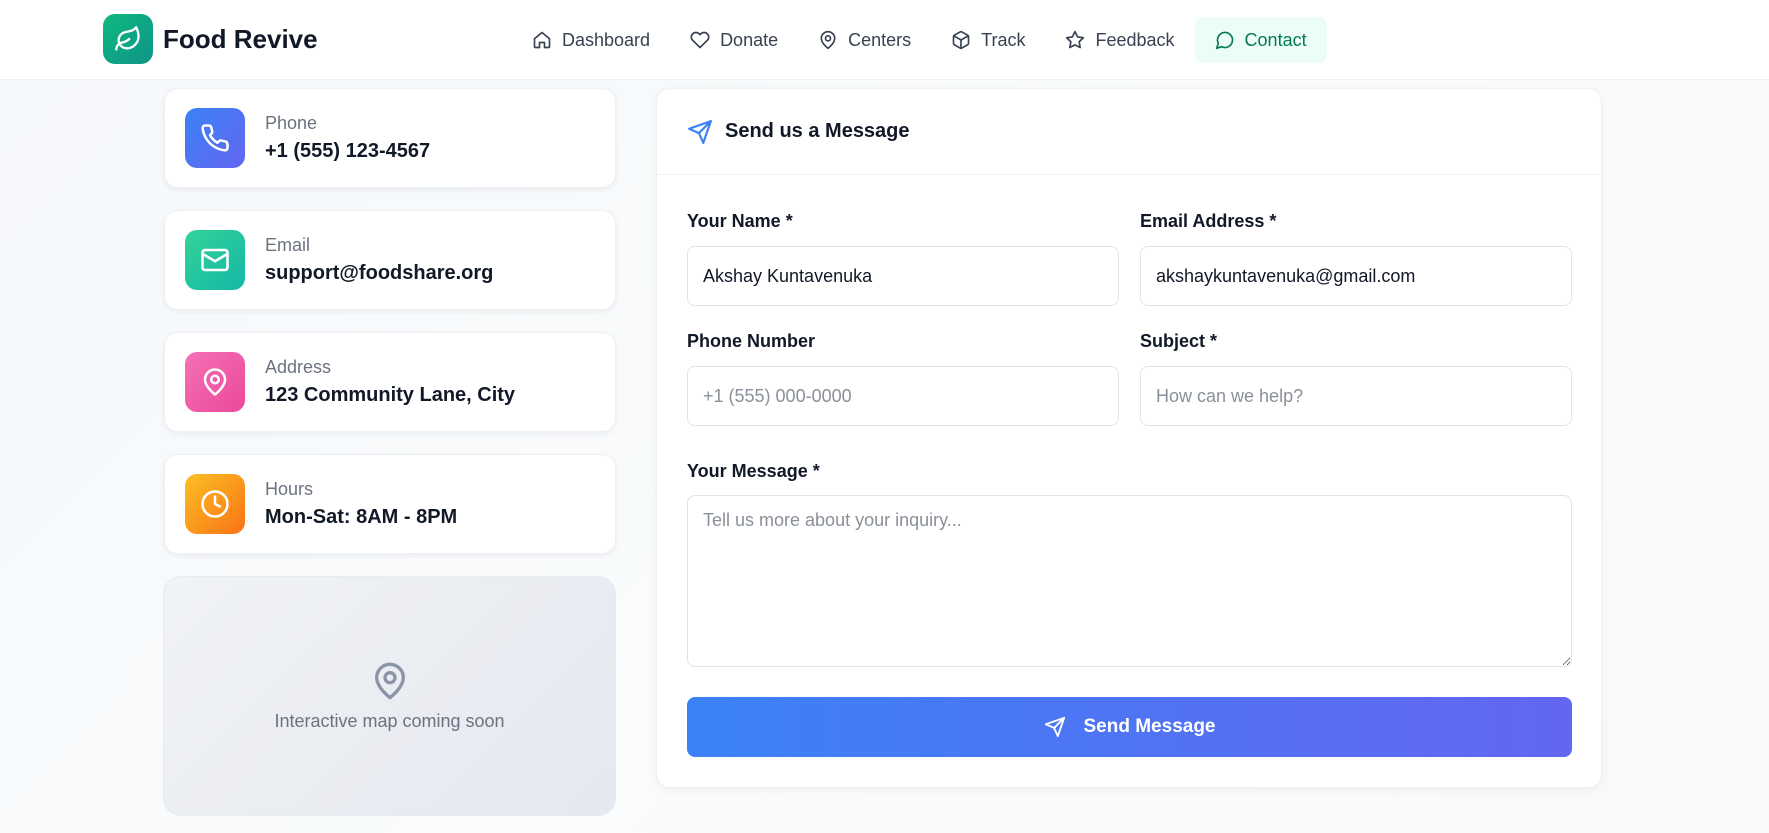 Image resolution: width=1769 pixels, height=833 pixels. What do you see at coordinates (348, 151) in the screenshot?
I see `contact-value: +1 (555) 123-4567` at bounding box center [348, 151].